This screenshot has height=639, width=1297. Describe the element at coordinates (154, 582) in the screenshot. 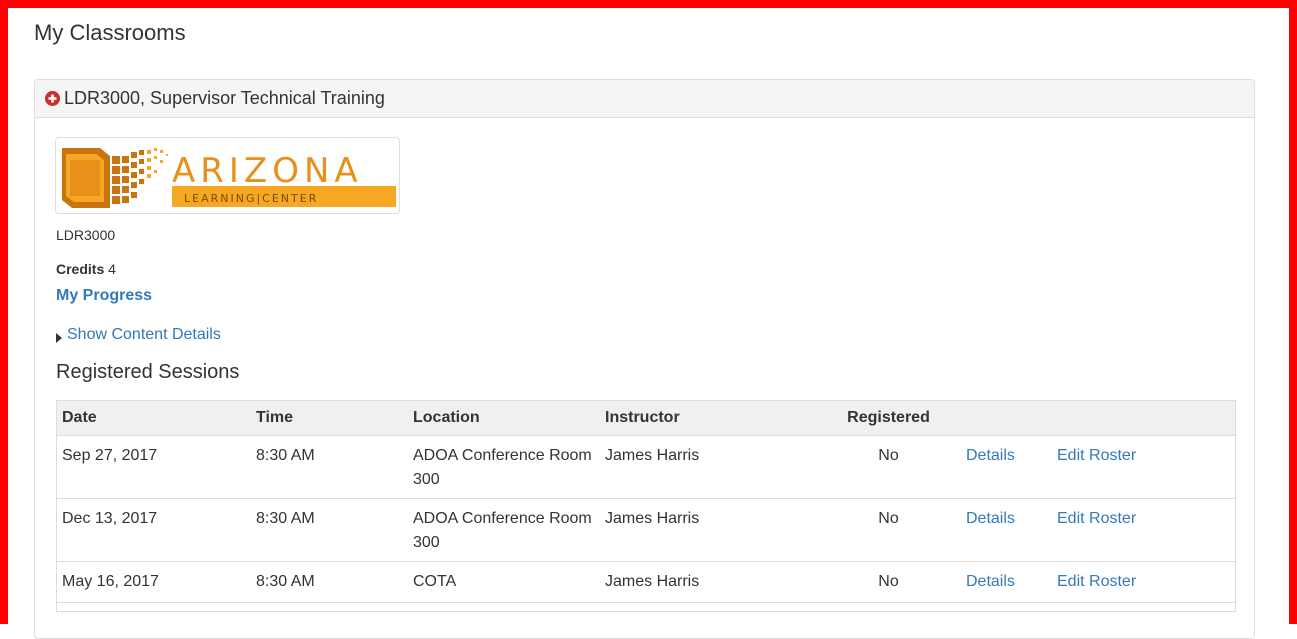

I see `cell-date: May 16, 2017` at that location.